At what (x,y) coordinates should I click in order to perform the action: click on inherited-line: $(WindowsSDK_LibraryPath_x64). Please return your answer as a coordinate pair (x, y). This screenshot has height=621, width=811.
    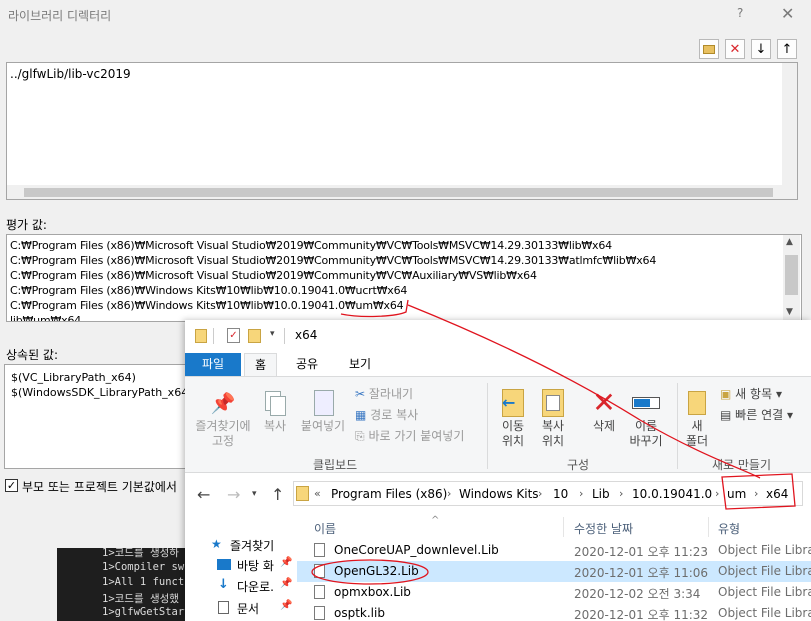
    Looking at the image, I should click on (102, 392).